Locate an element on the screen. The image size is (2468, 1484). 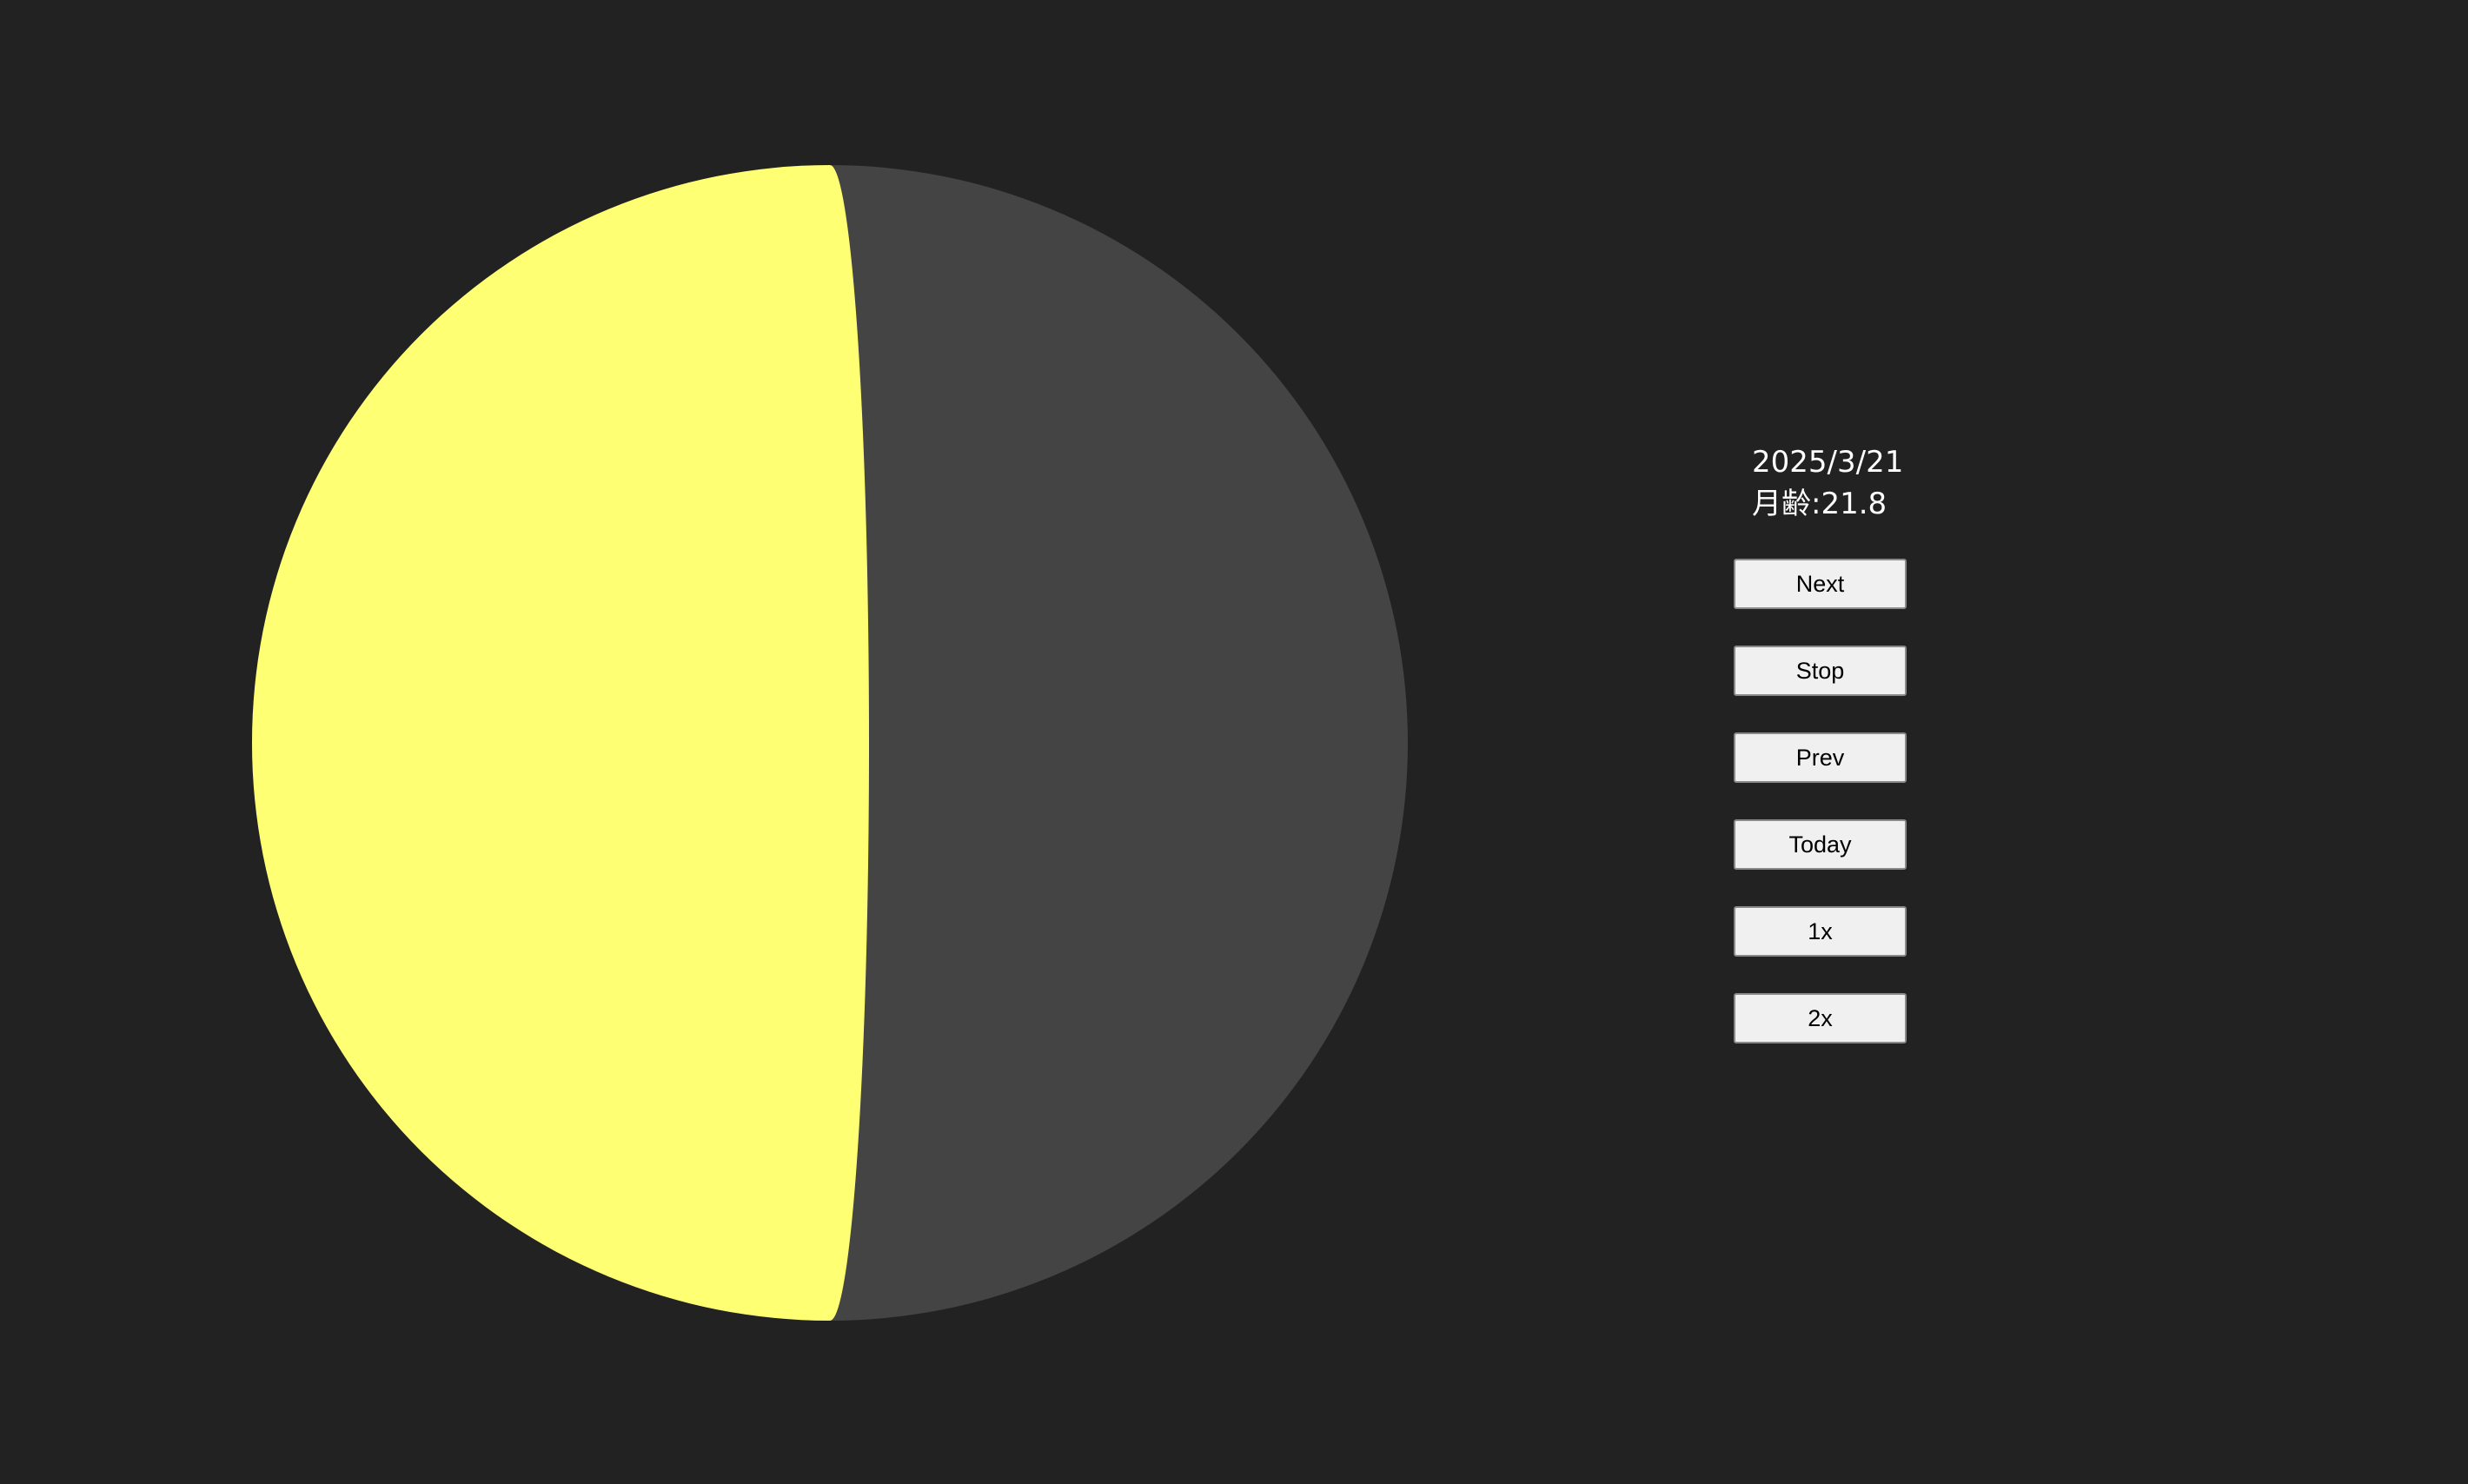
controls-panel: Next Stop Prev Today 1x 2x is located at coordinates (1820, 819).